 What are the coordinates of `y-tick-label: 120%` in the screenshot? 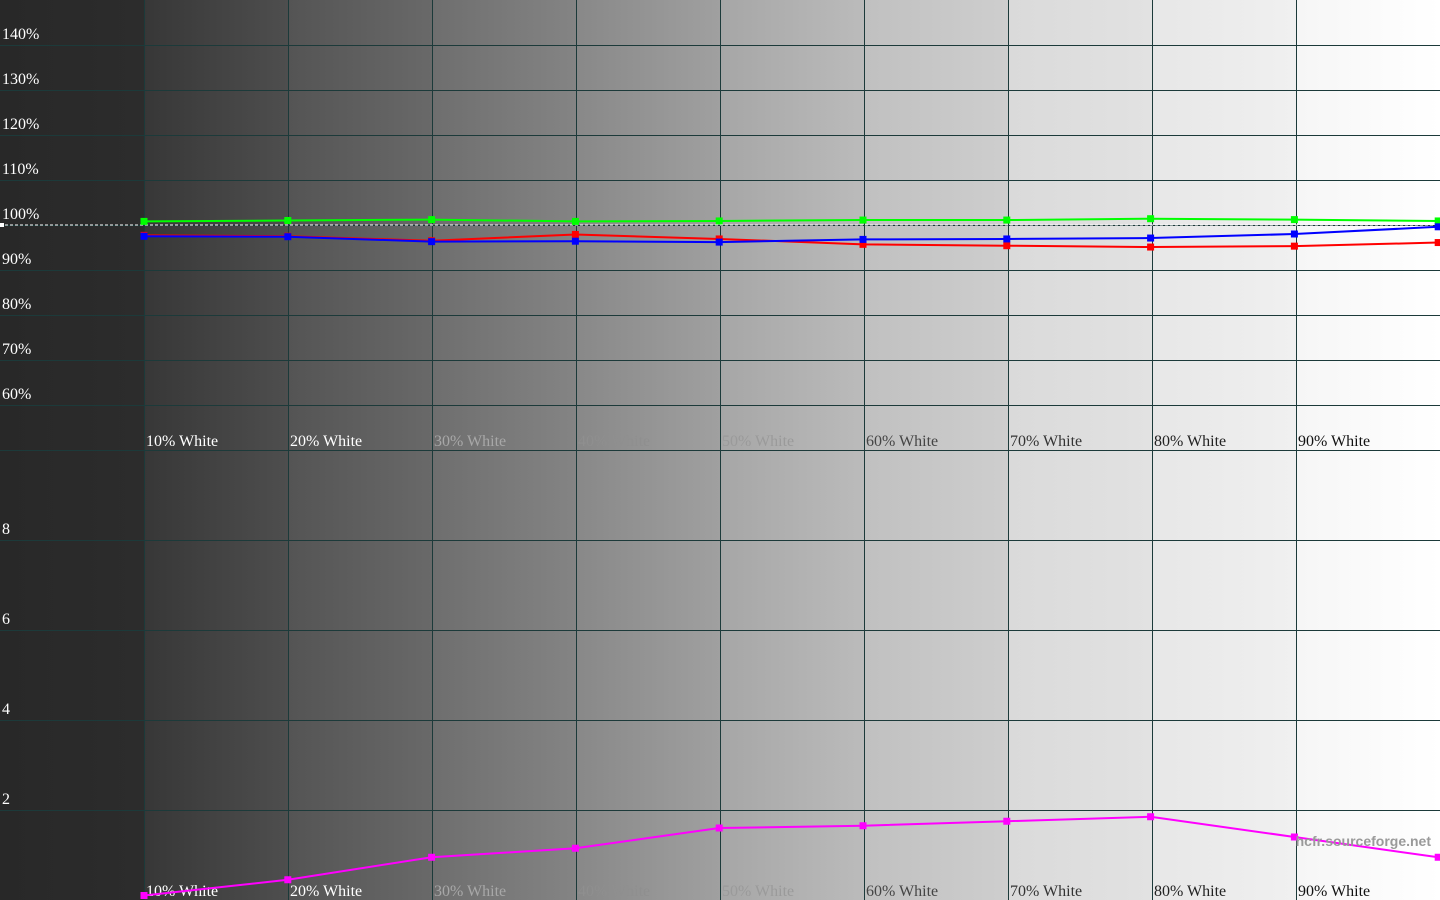 It's located at (20, 124).